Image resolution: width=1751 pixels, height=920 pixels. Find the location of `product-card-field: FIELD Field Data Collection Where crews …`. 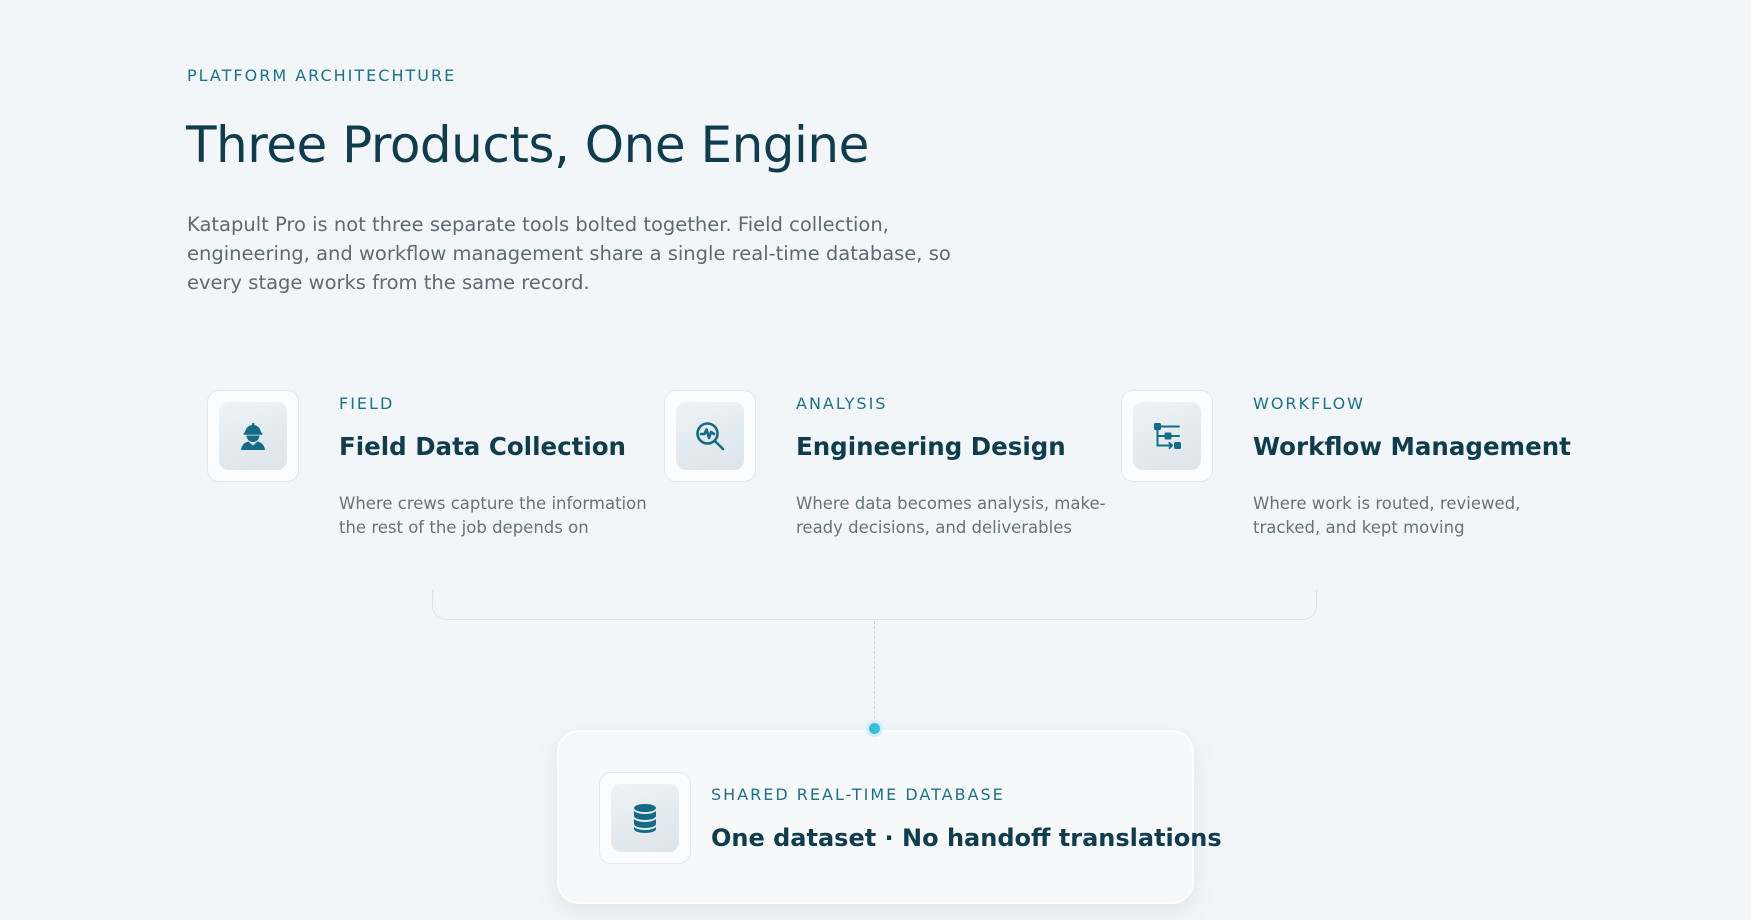

product-card-field: FIELD Field Data Collection Where crews … is located at coordinates (427, 470).